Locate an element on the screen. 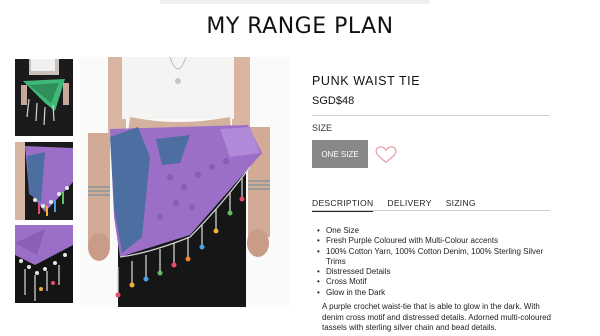 The image size is (600, 336). feature-item: One Size is located at coordinates (435, 231).